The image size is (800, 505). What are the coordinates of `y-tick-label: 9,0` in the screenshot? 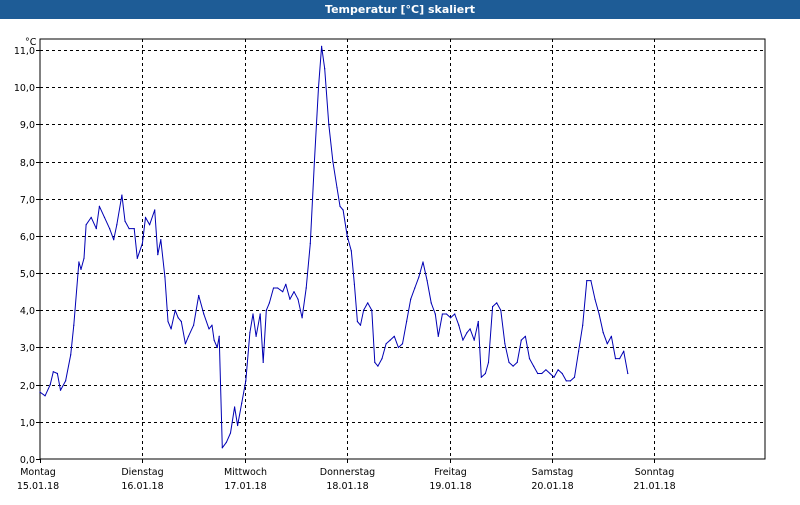 It's located at (27, 125).